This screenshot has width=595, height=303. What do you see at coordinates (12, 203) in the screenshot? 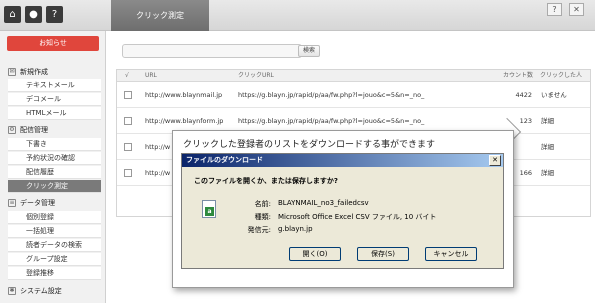
I see `list-icon: ≡` at bounding box center [12, 203].